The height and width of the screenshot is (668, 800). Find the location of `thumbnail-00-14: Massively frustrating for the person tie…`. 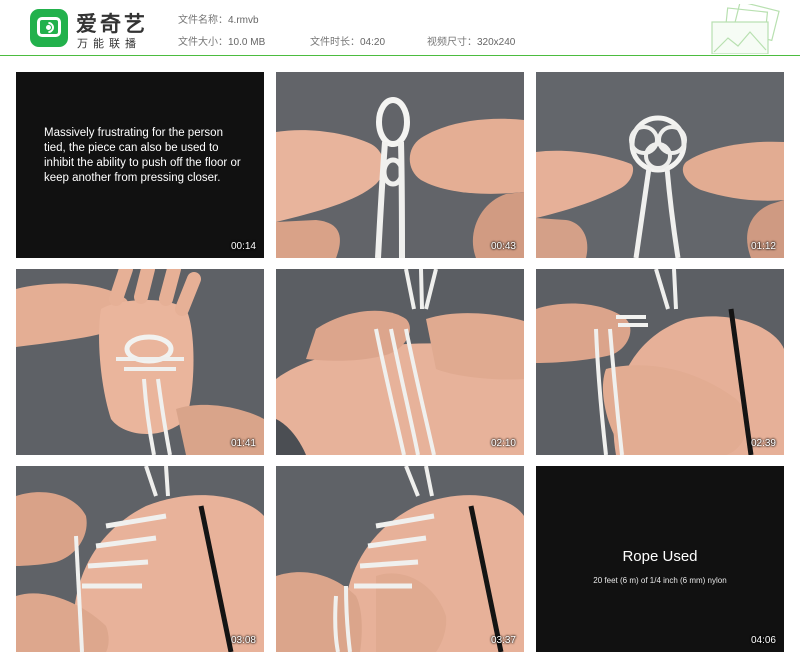

thumbnail-00-14: Massively frustrating for the person tie… is located at coordinates (140, 165).